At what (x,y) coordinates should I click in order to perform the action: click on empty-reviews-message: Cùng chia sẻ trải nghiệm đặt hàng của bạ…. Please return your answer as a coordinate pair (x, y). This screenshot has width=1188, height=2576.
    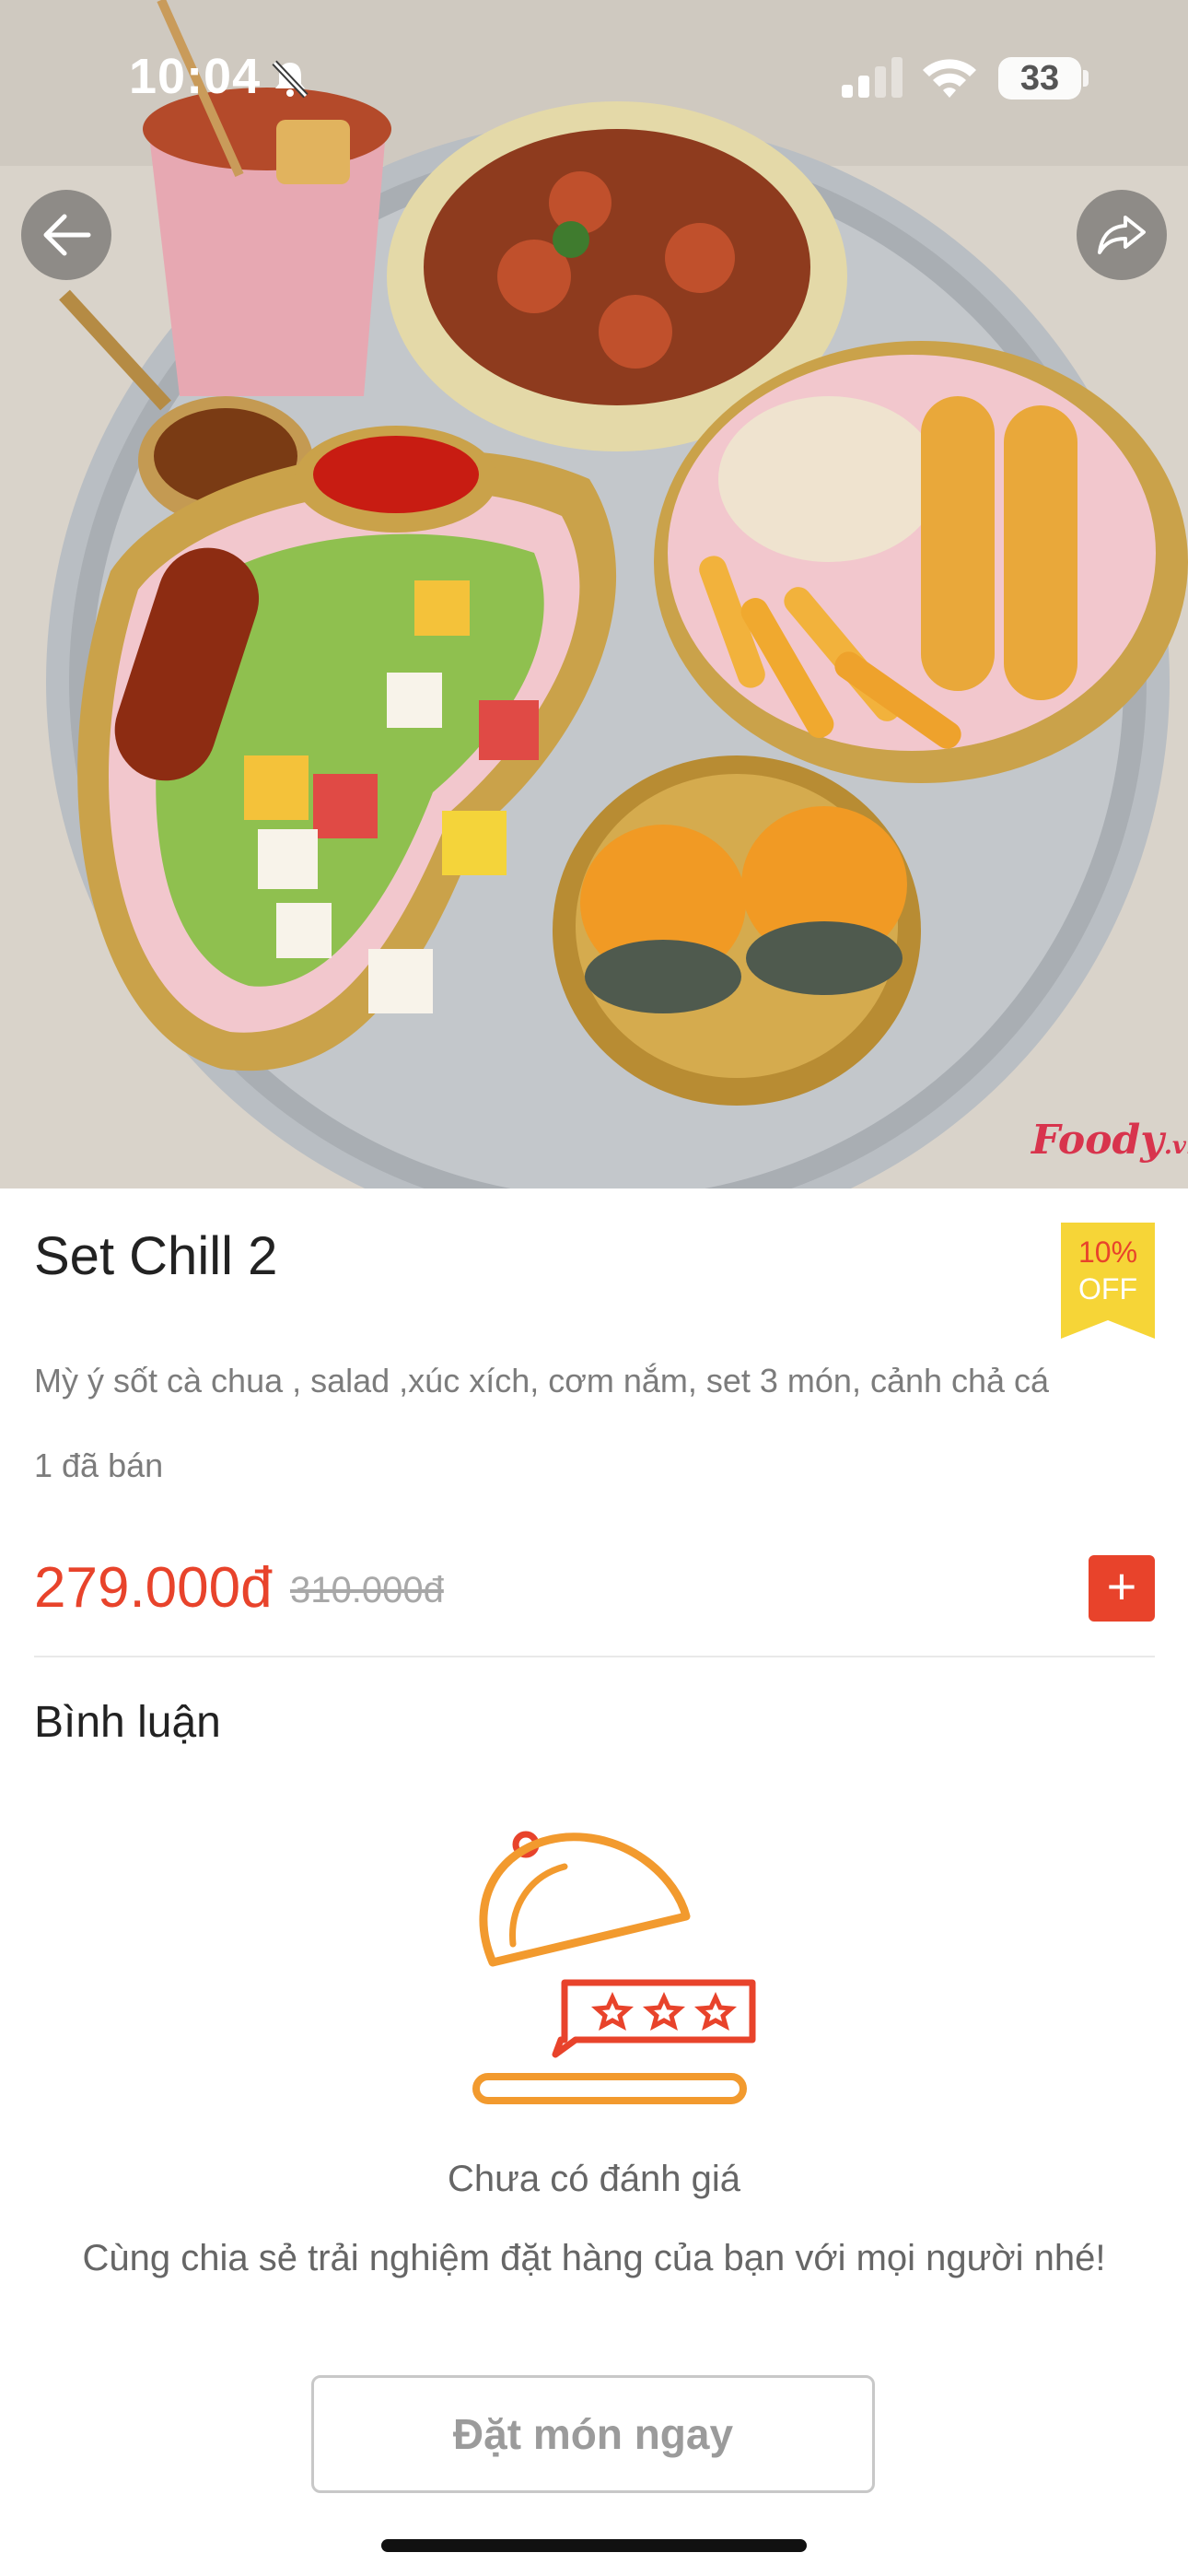
    Looking at the image, I should click on (594, 2258).